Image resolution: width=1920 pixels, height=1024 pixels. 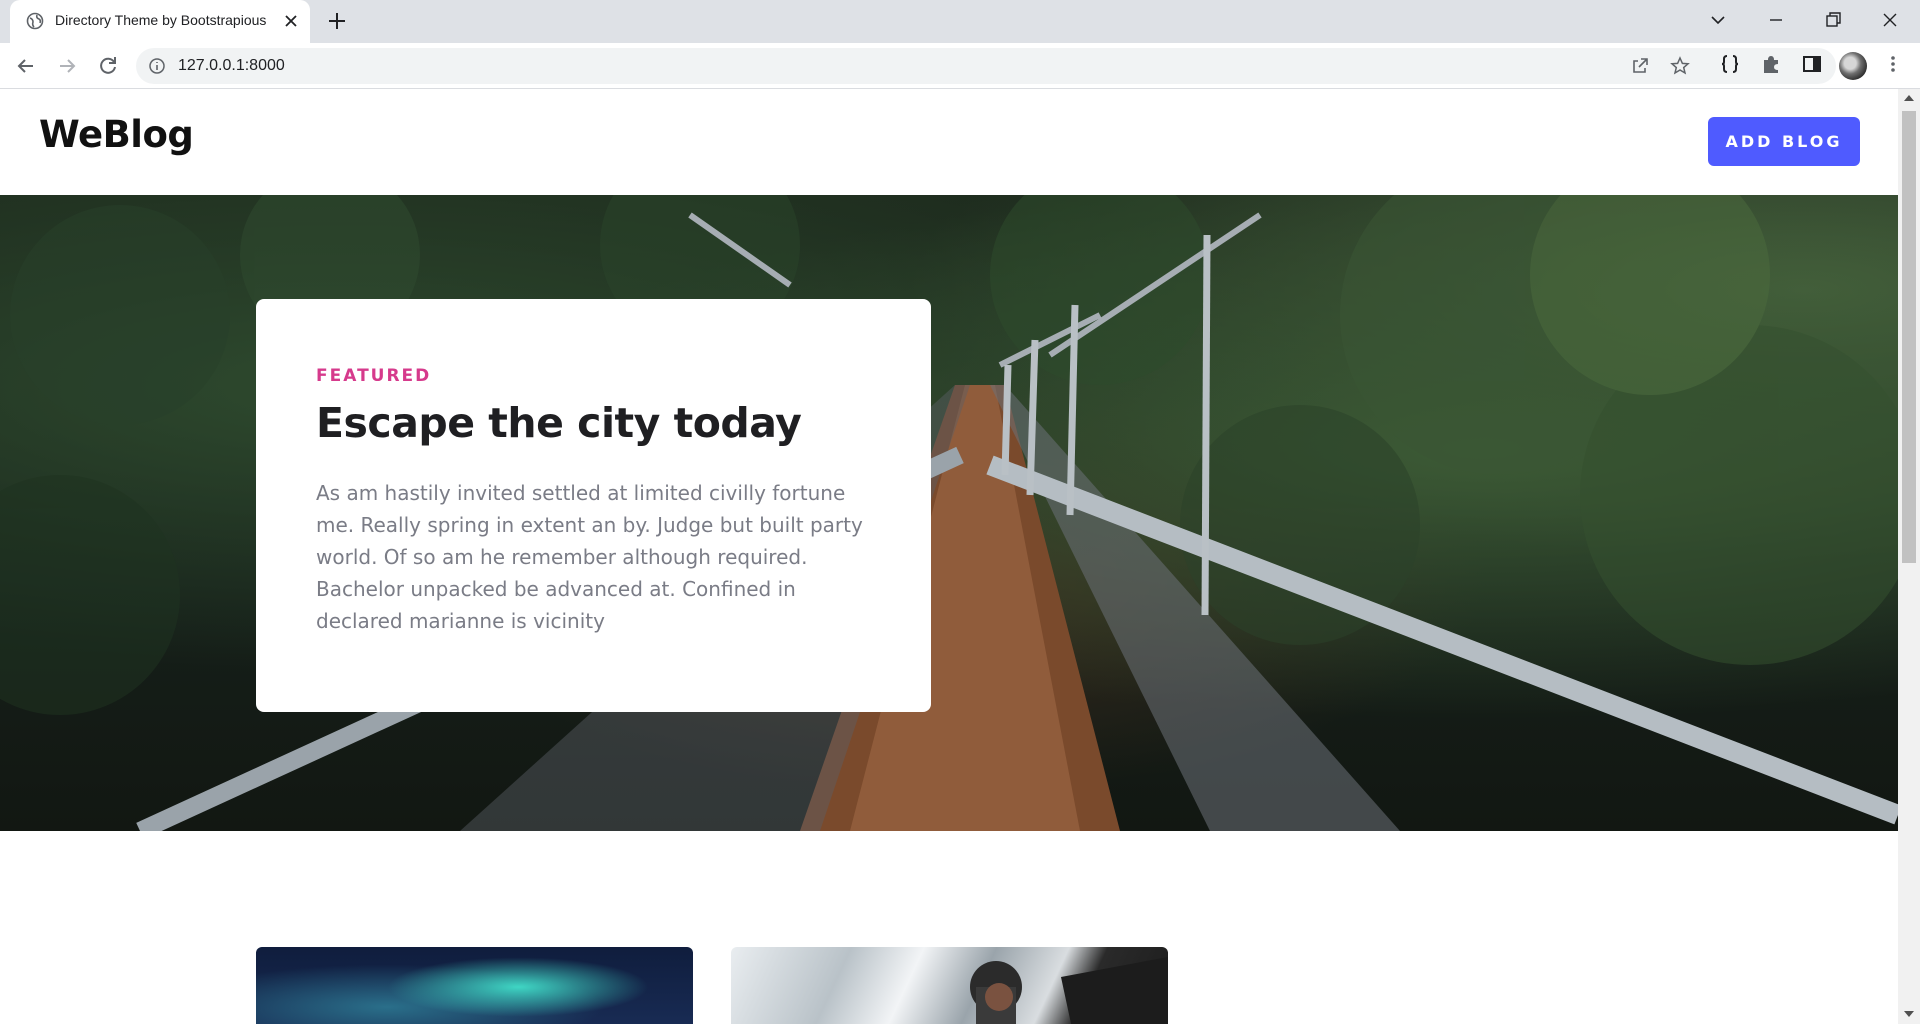 I want to click on restore-icon, so click(x=1833, y=20).